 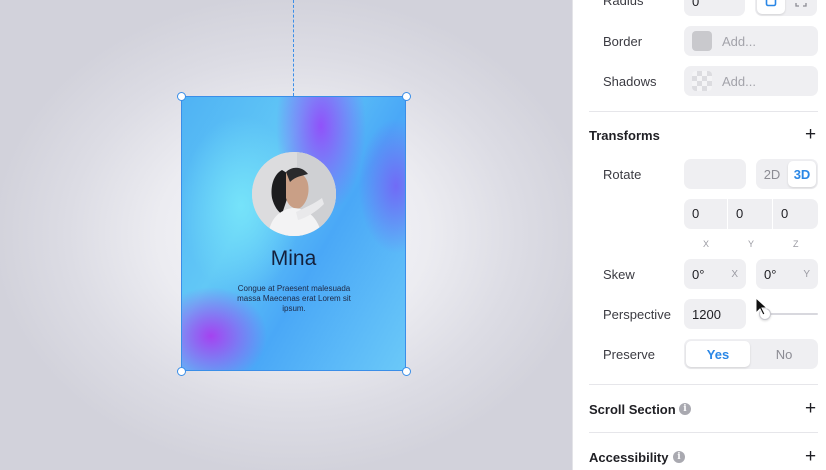 What do you see at coordinates (702, 41) in the screenshot?
I see `border-swatch` at bounding box center [702, 41].